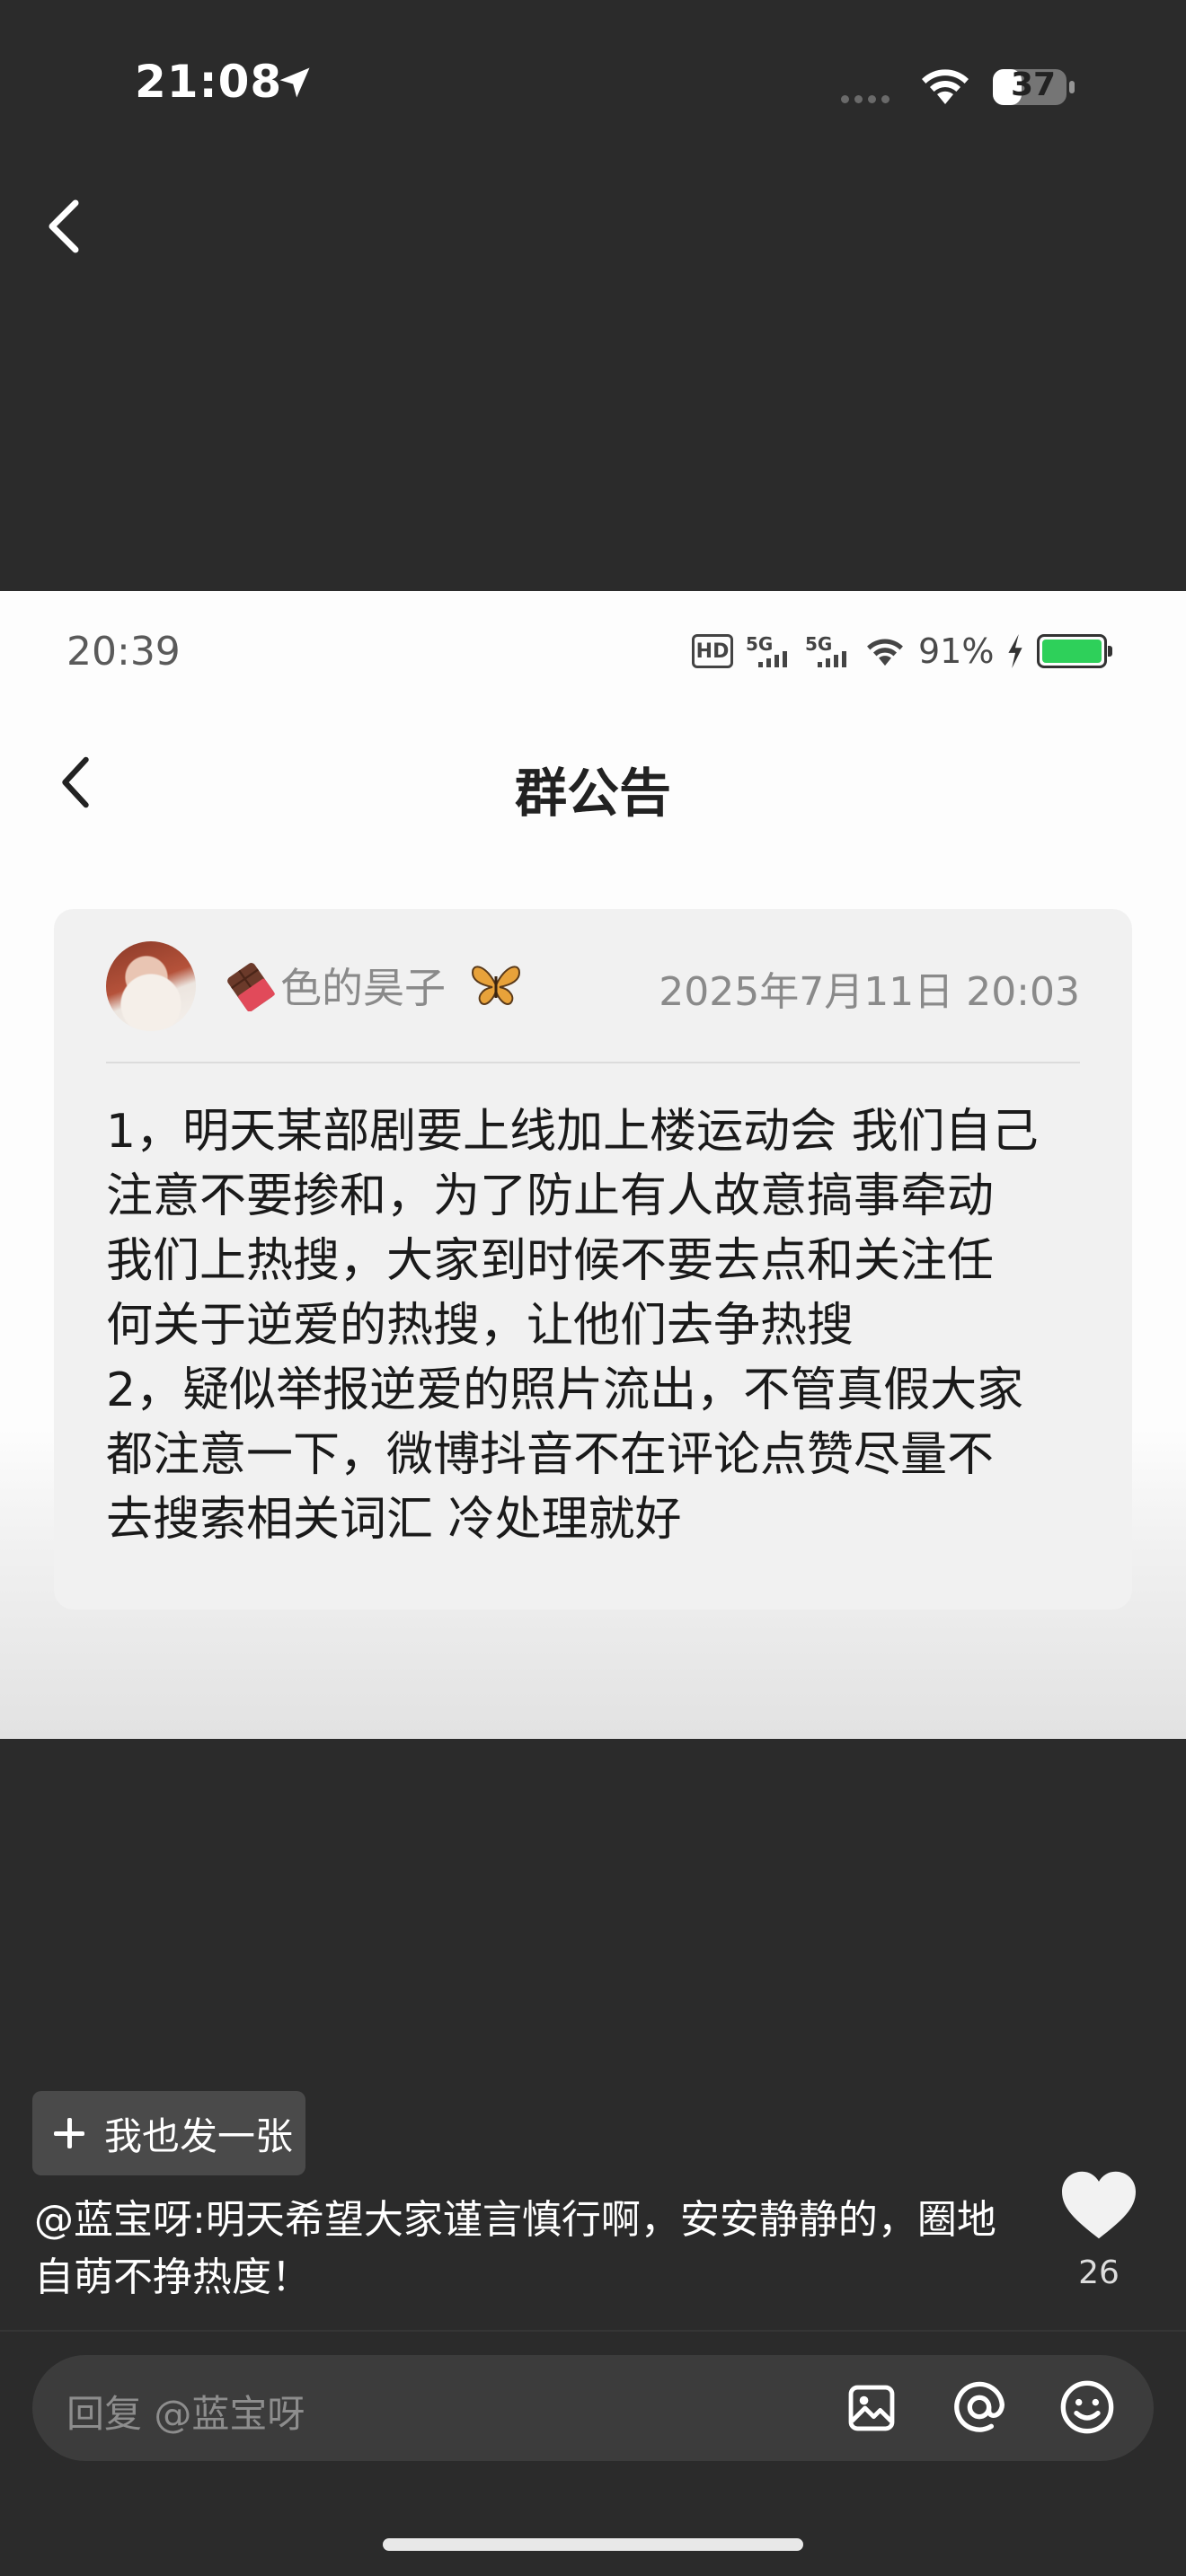 This screenshot has width=1186, height=2576. What do you see at coordinates (496, 986) in the screenshot?
I see `butterfly-icon` at bounding box center [496, 986].